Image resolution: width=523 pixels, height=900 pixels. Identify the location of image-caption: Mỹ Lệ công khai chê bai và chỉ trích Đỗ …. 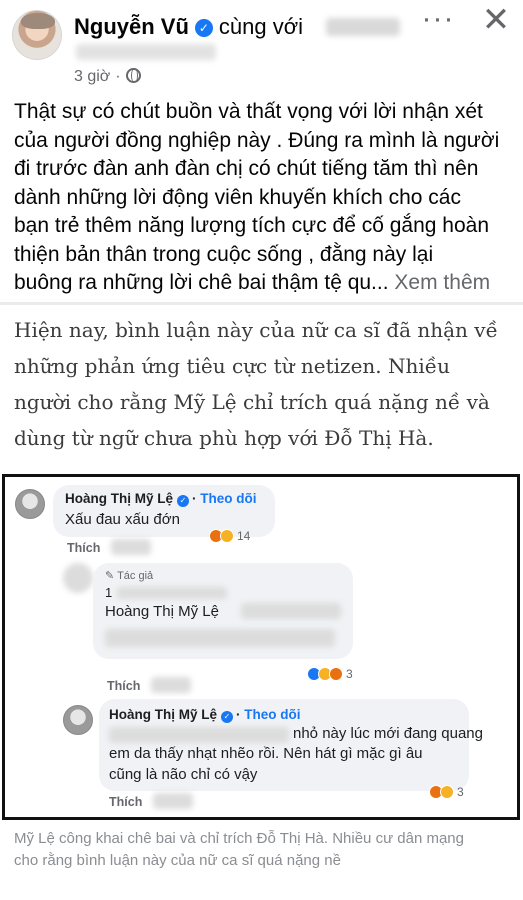
(266, 850).